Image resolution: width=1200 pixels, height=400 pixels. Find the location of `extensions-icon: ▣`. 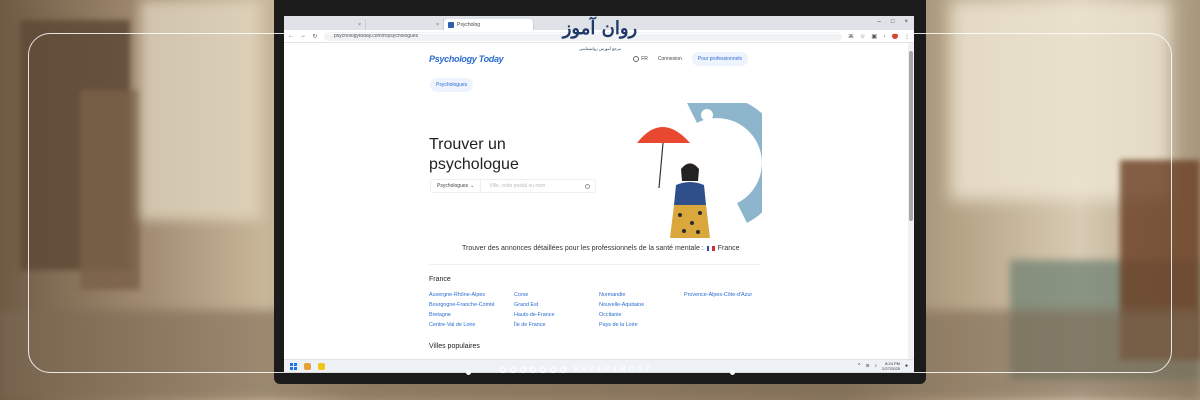

extensions-icon: ▣ is located at coordinates (874, 36).